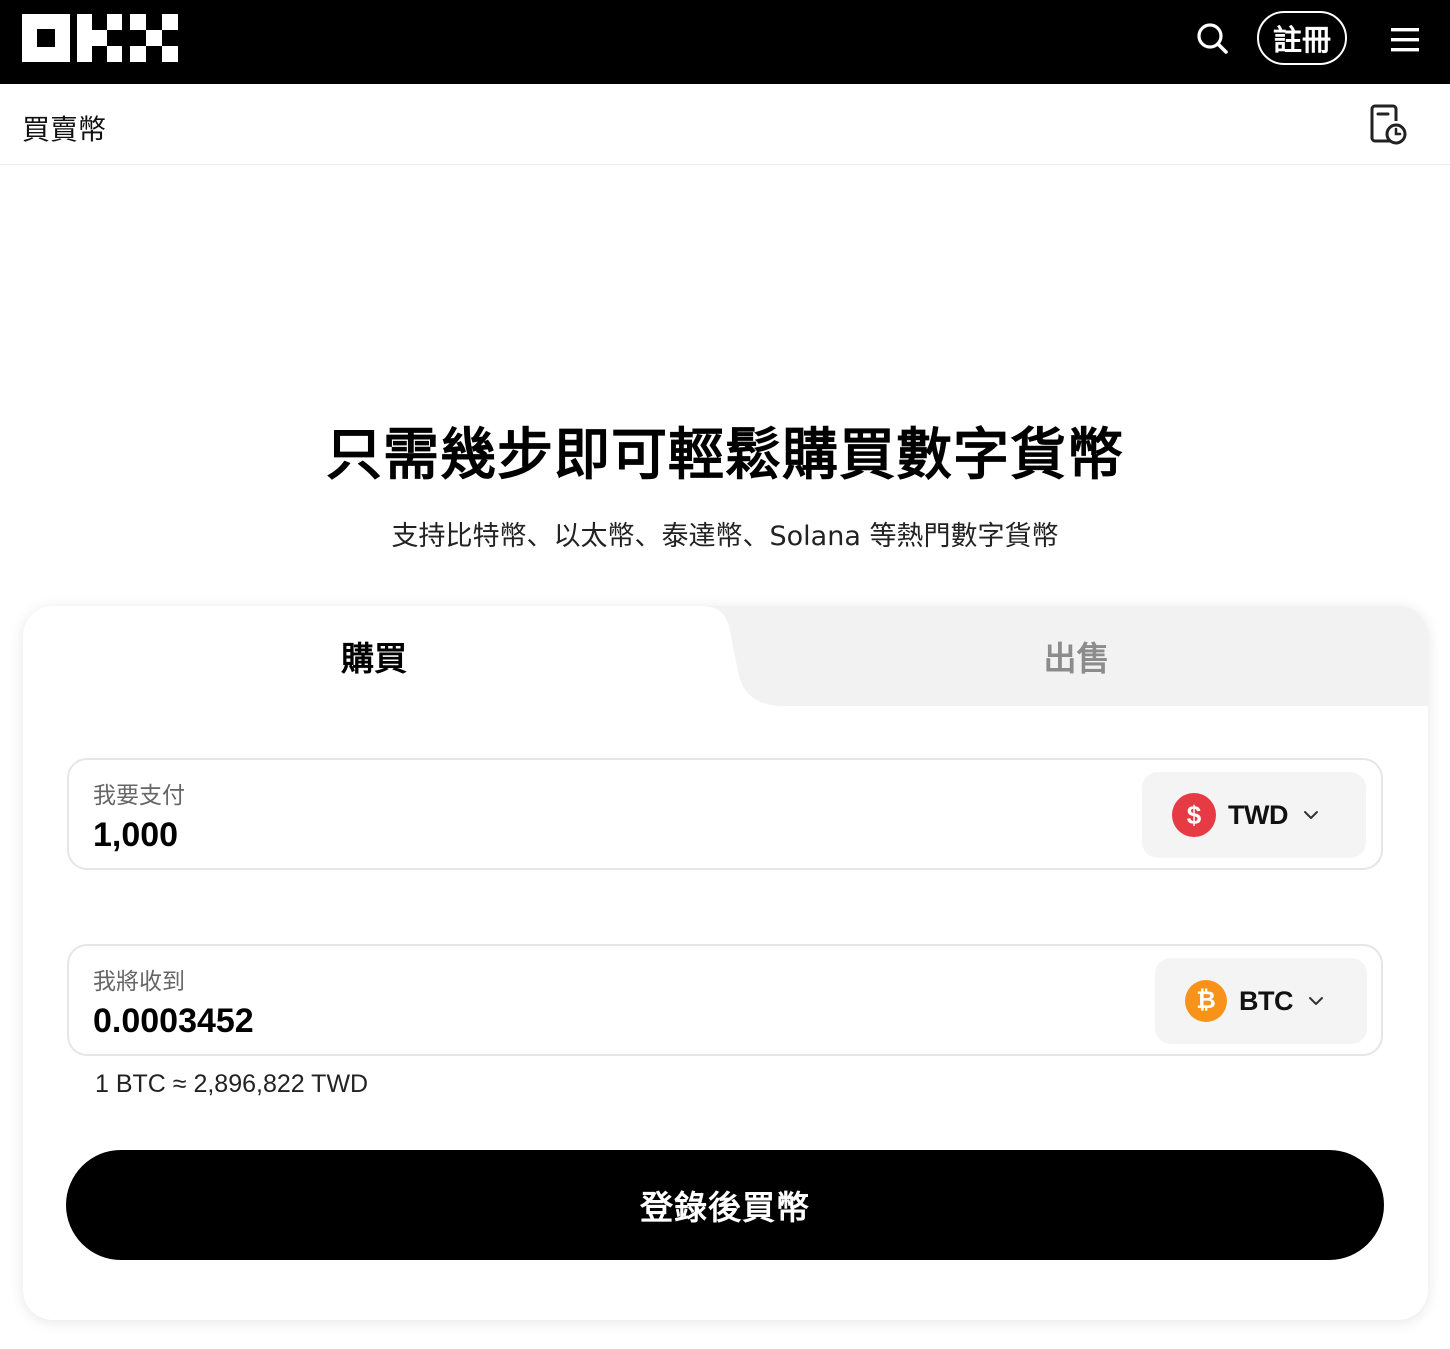  I want to click on receive-amount-field: 我將收到 ₿ BTC, so click(725, 1000).